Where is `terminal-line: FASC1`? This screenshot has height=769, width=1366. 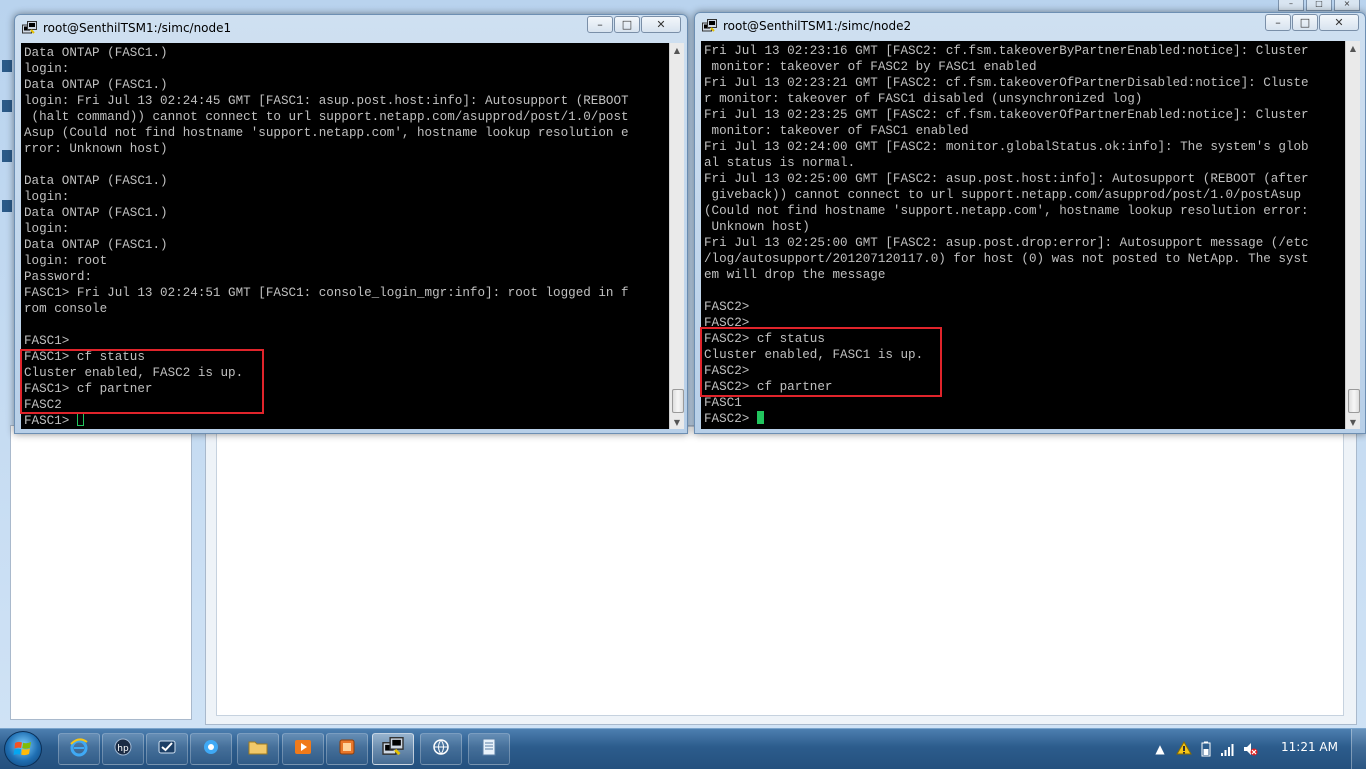 terminal-line: FASC1 is located at coordinates (723, 403).